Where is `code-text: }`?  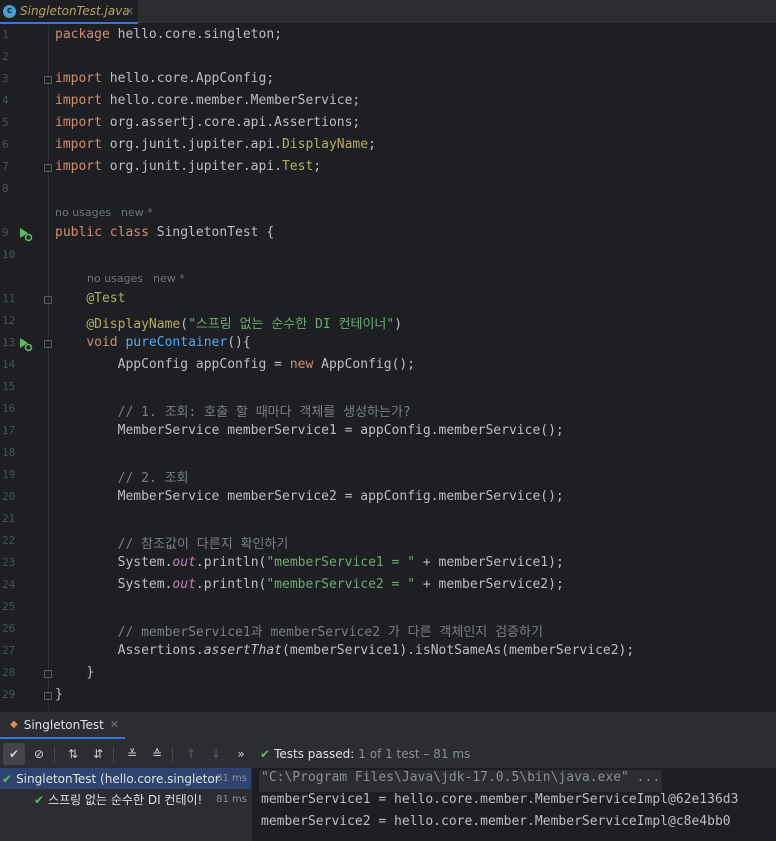 code-text: } is located at coordinates (90, 672).